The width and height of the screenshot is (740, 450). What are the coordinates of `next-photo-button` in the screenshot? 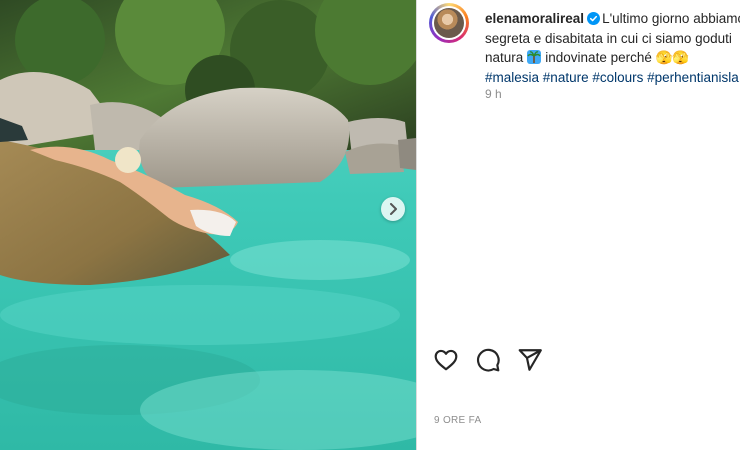 It's located at (393, 209).